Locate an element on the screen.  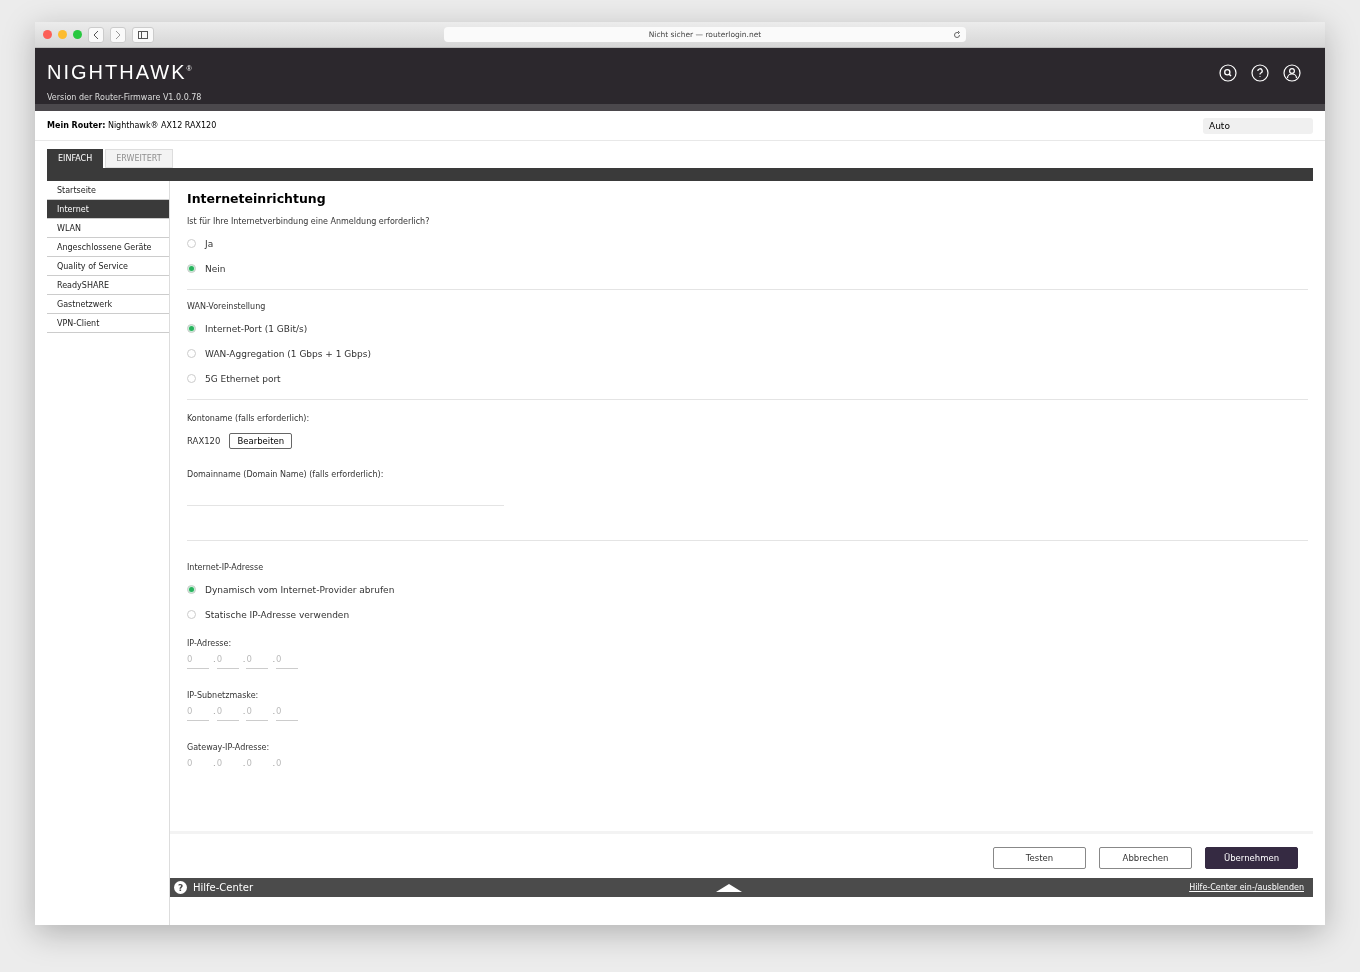
option-label: WAN-Aggregation (1 Gbps + 1 Gbps) is located at coordinates (288, 353).